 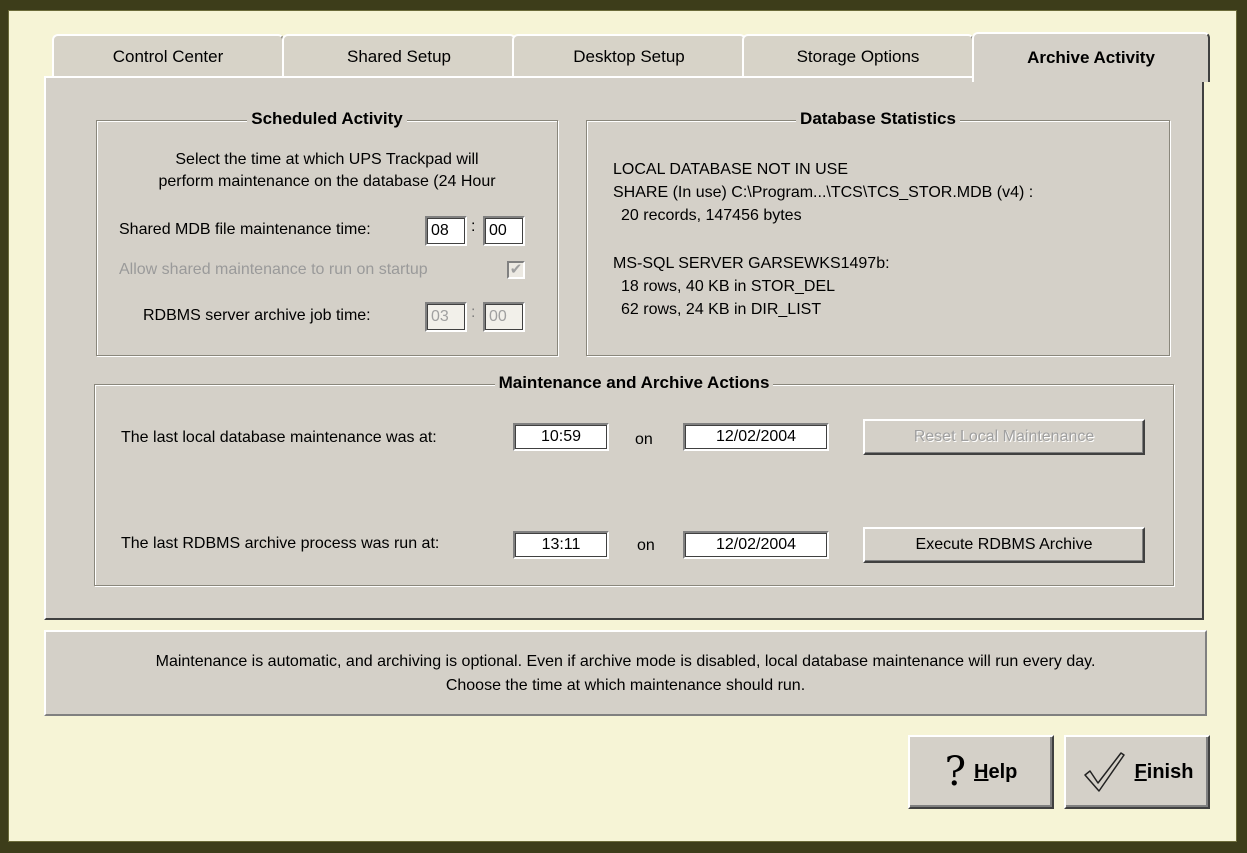 I want to click on rdbms-hour-field: 03, so click(x=446, y=317).